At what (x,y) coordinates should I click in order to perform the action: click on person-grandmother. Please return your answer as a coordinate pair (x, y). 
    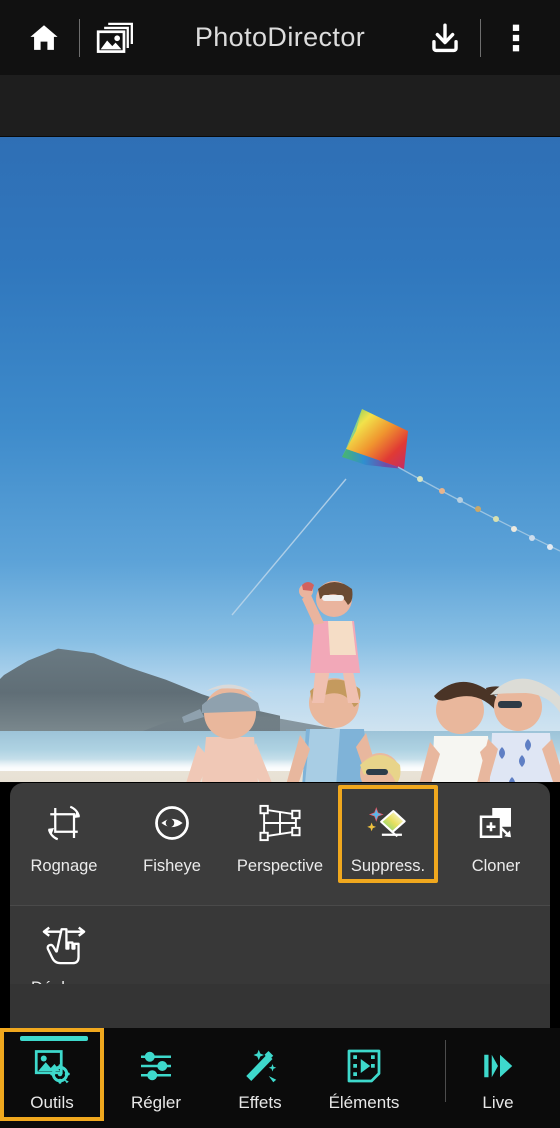
    Looking at the image, I should click on (518, 730).